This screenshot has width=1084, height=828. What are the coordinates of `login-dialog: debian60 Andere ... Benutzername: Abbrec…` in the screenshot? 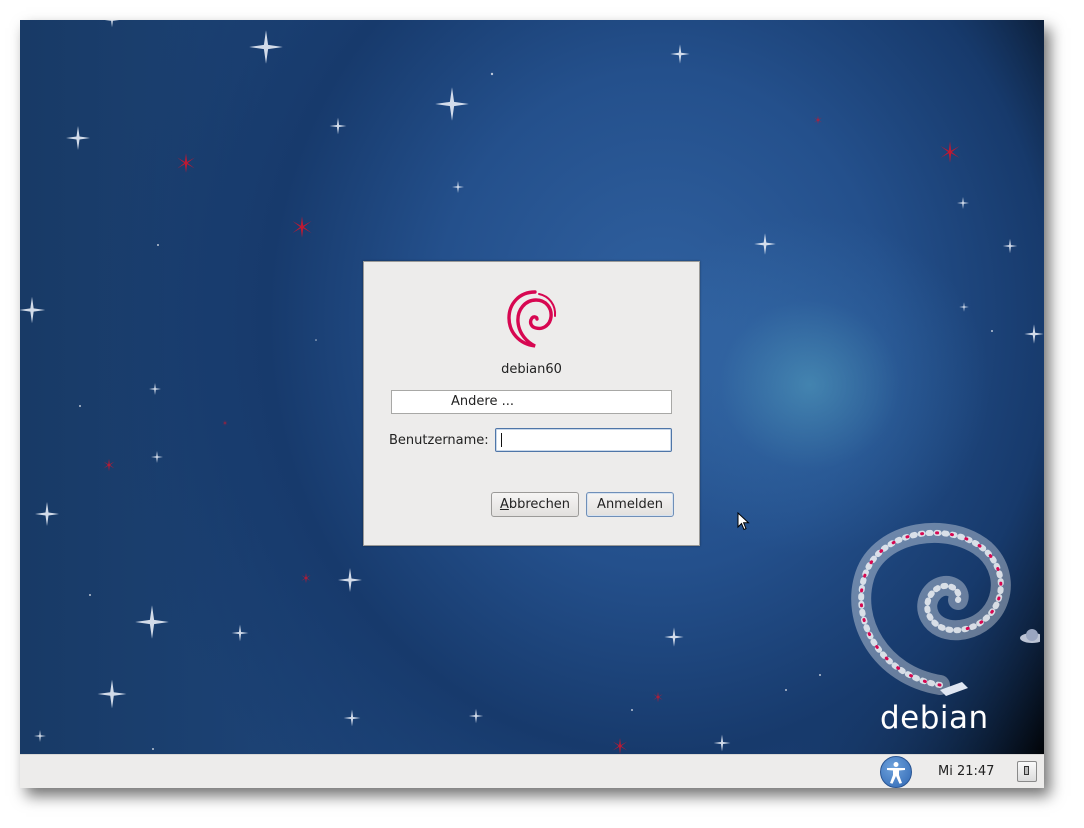 It's located at (531, 403).